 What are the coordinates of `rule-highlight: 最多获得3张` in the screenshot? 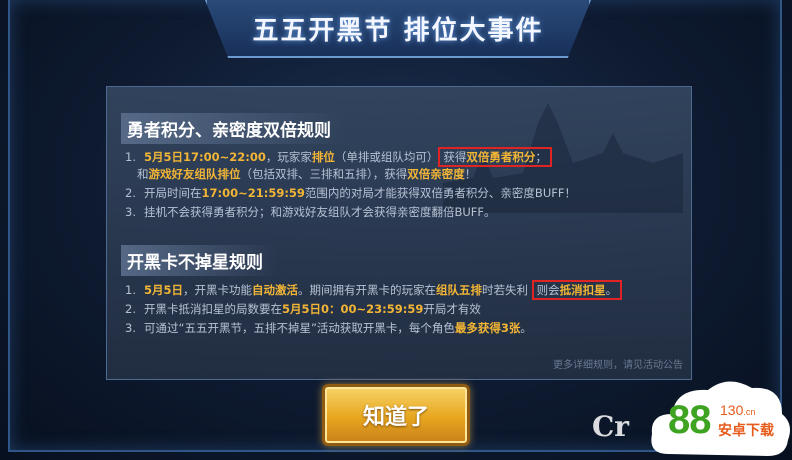 It's located at (487, 328).